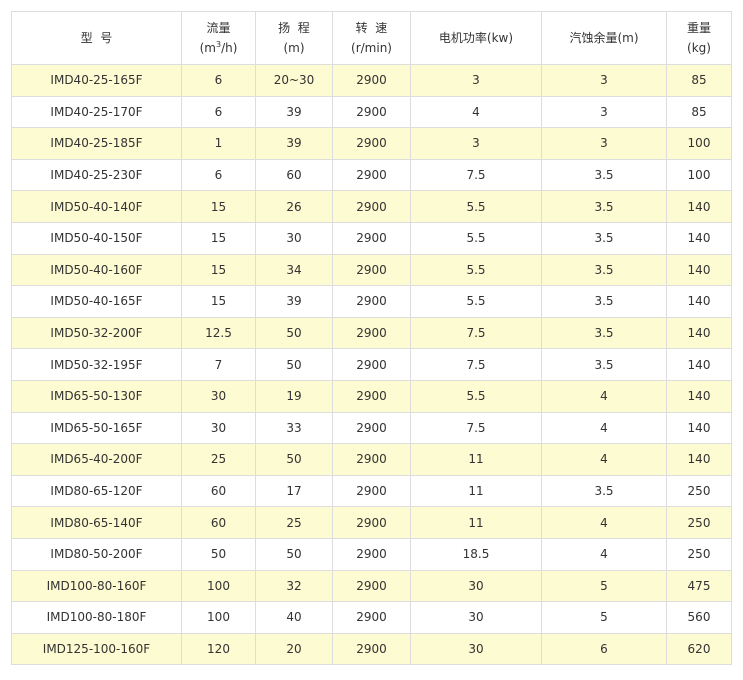 This screenshot has height=680, width=743. What do you see at coordinates (699, 112) in the screenshot?
I see `cell-weight: 85` at bounding box center [699, 112].